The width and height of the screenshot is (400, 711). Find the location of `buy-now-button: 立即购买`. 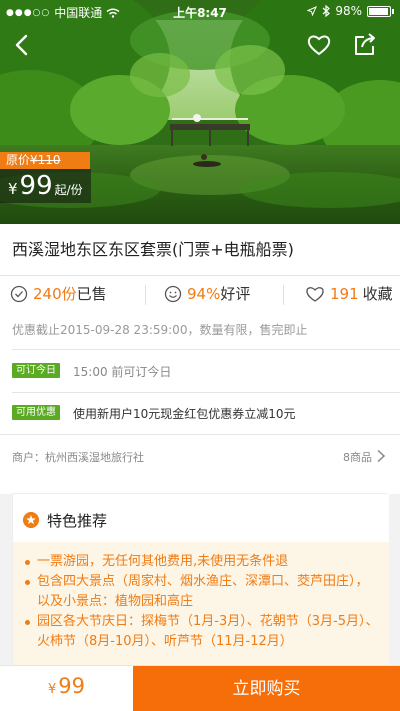

buy-now-button: 立即购买 is located at coordinates (266, 688).